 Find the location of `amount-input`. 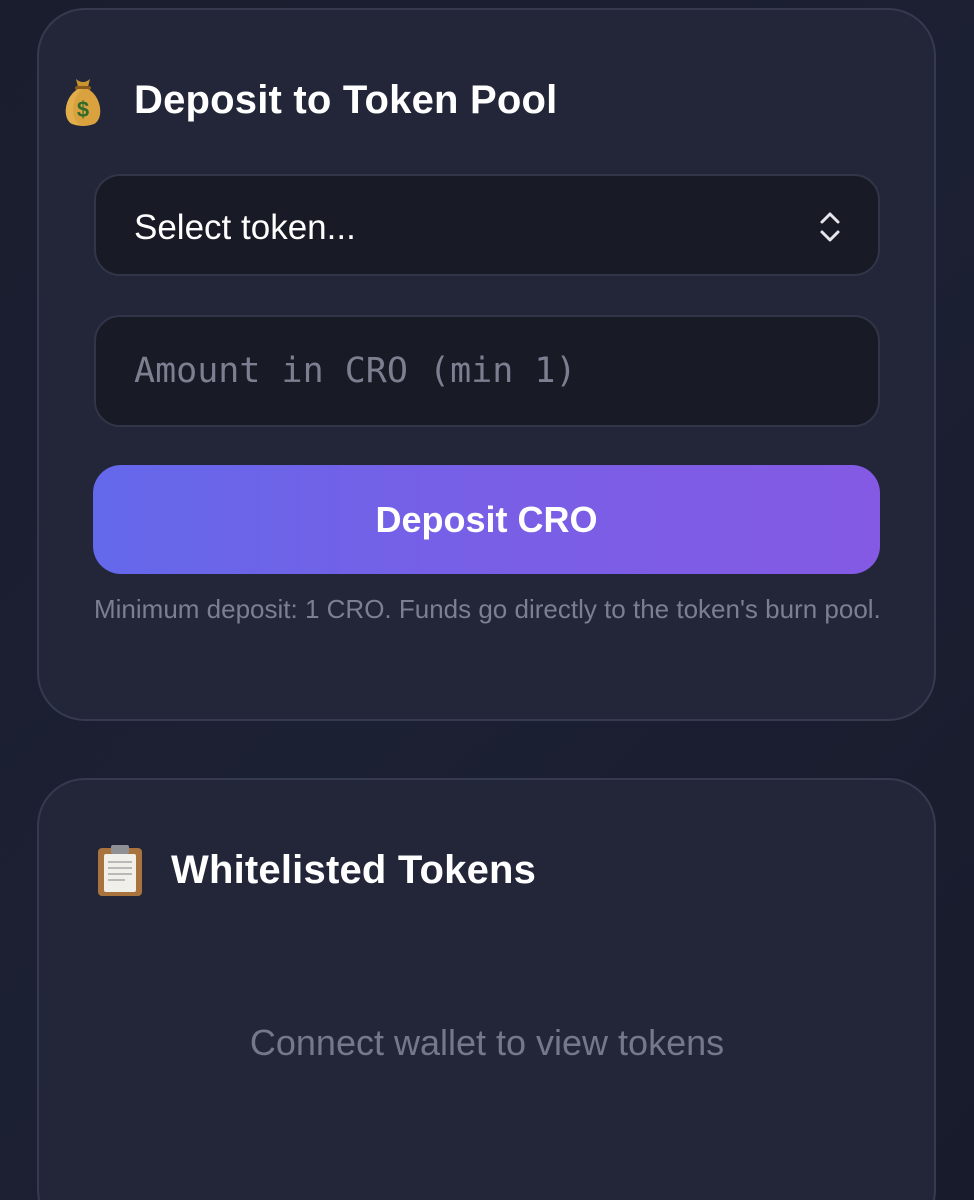

amount-input is located at coordinates (487, 371).